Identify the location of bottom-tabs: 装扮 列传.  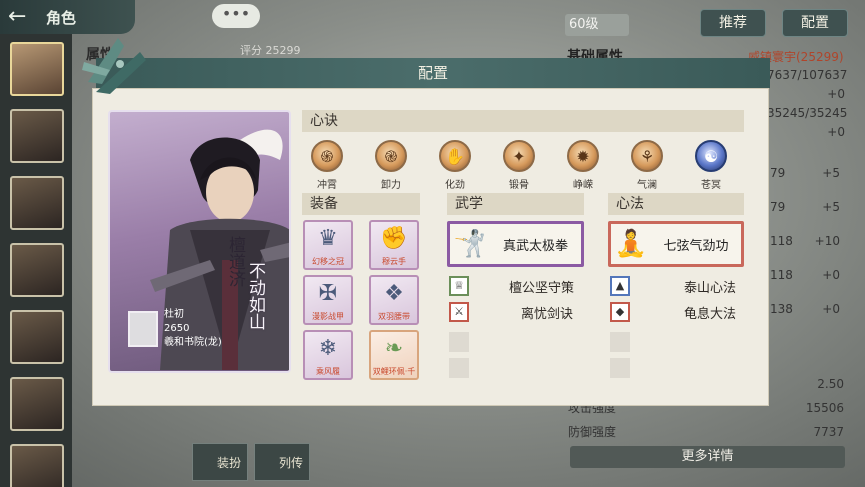
(251, 462).